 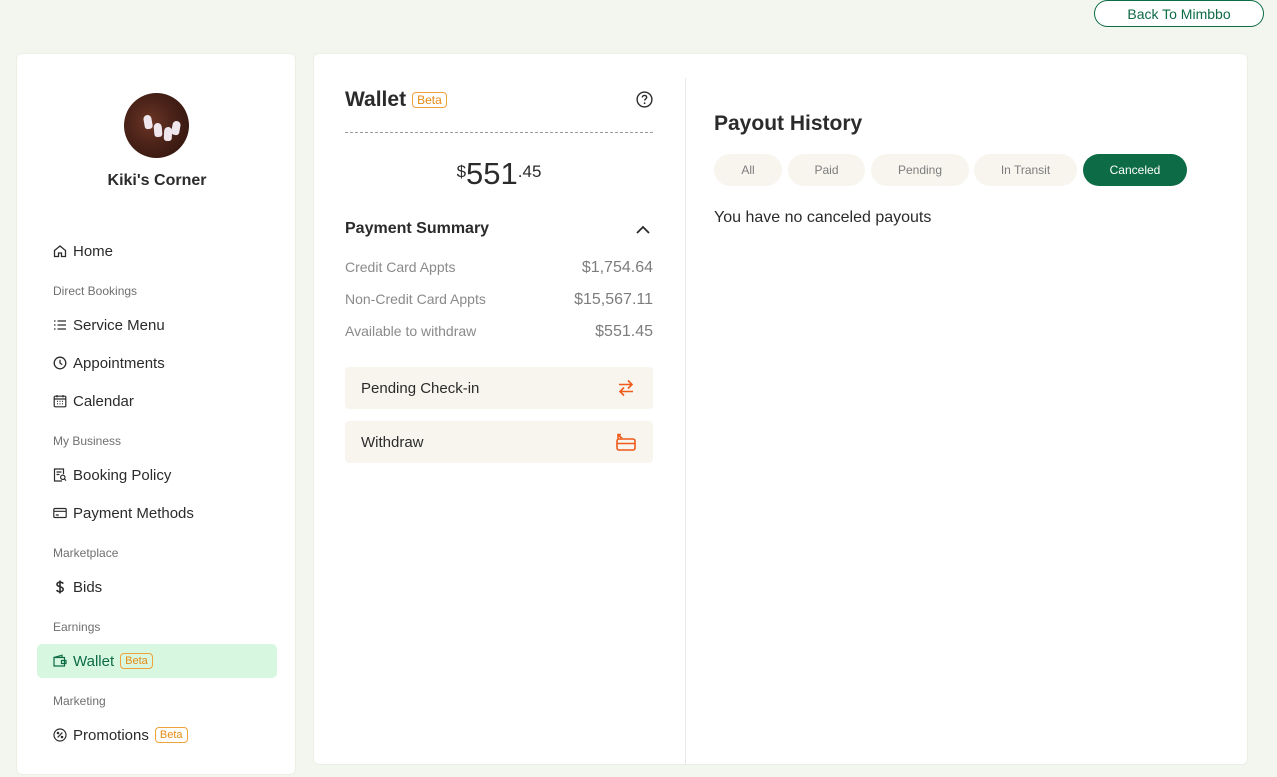 I want to click on section-label-direct-bookings: Direct Bookings, so click(x=95, y=291).